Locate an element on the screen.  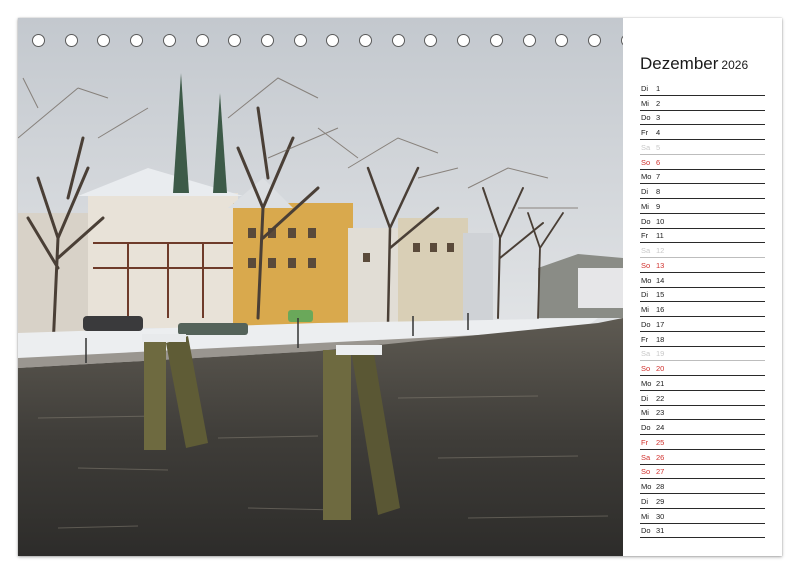
day-number: 9 is located at coordinates (658, 206).